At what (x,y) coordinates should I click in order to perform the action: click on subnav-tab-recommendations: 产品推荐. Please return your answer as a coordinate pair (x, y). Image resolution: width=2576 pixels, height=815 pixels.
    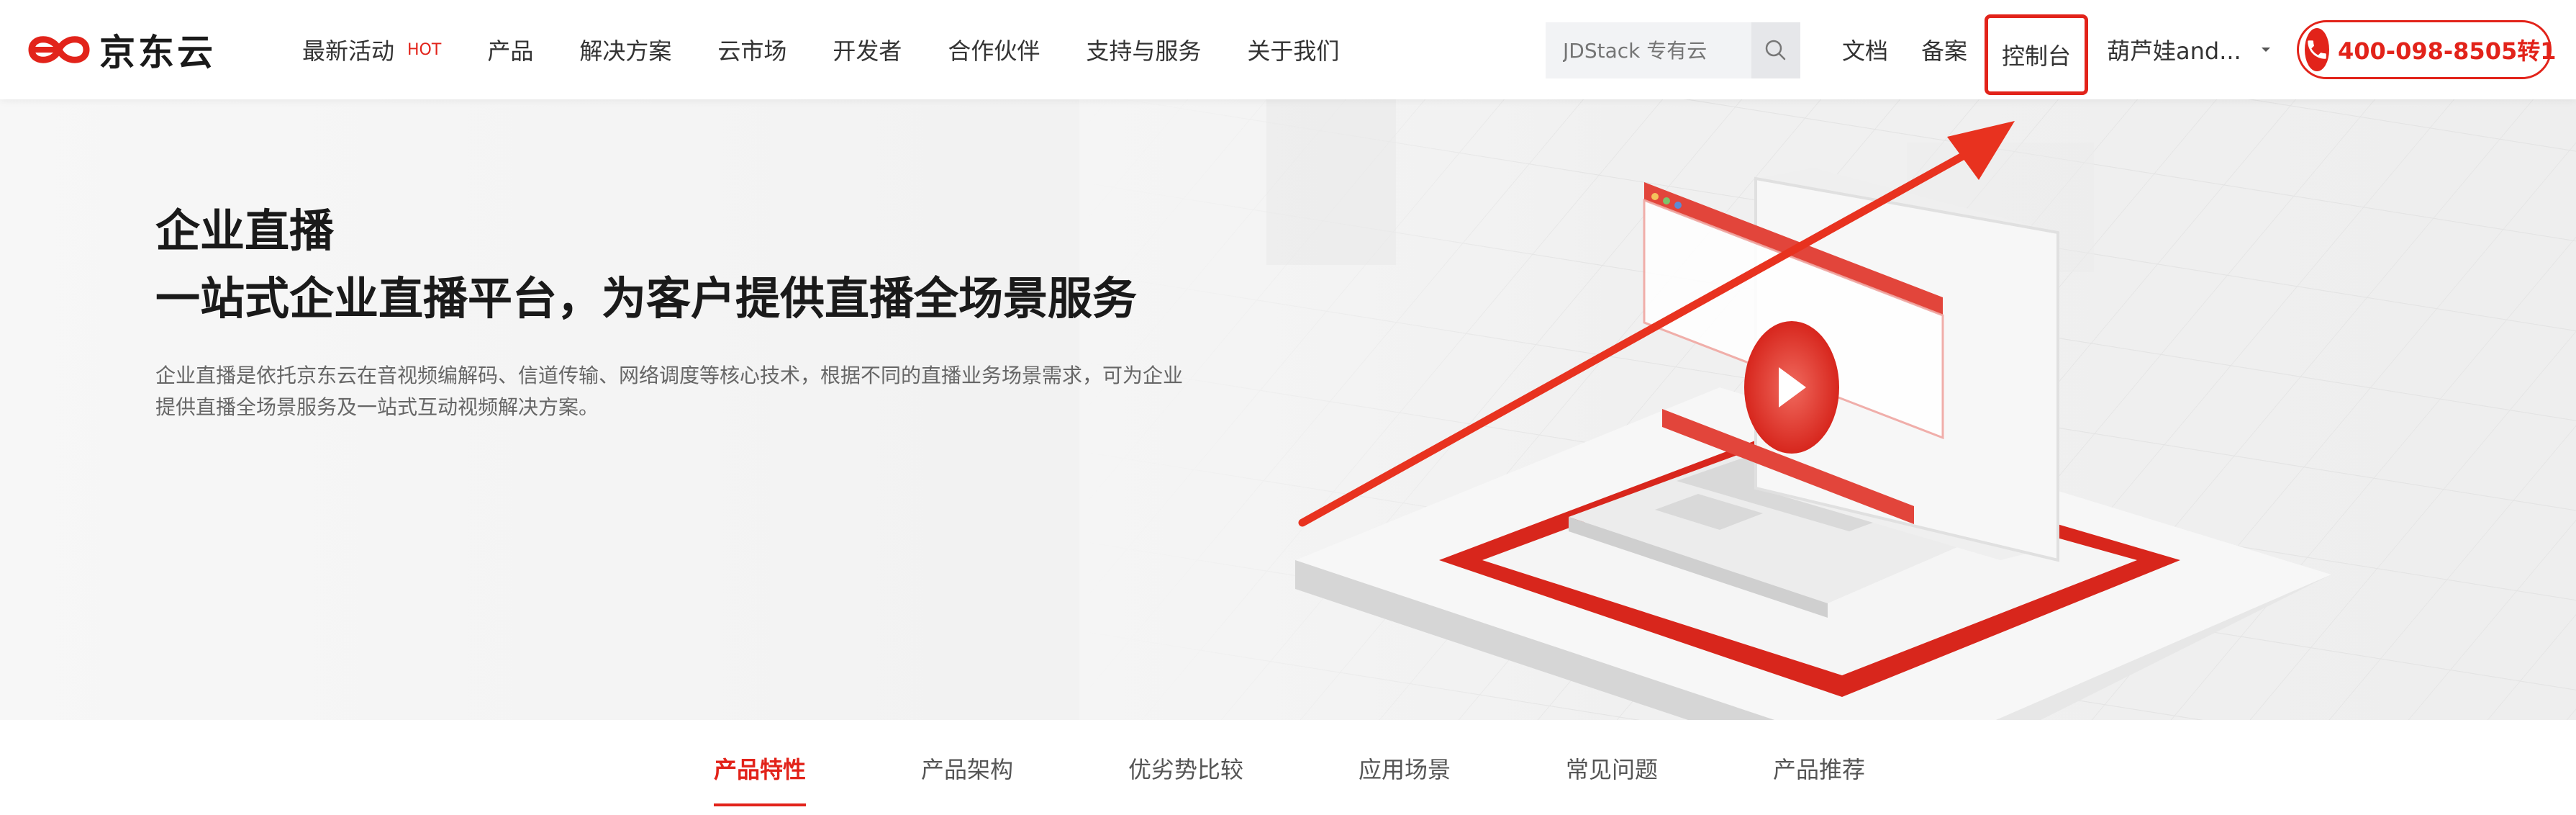
    Looking at the image, I should click on (1819, 768).